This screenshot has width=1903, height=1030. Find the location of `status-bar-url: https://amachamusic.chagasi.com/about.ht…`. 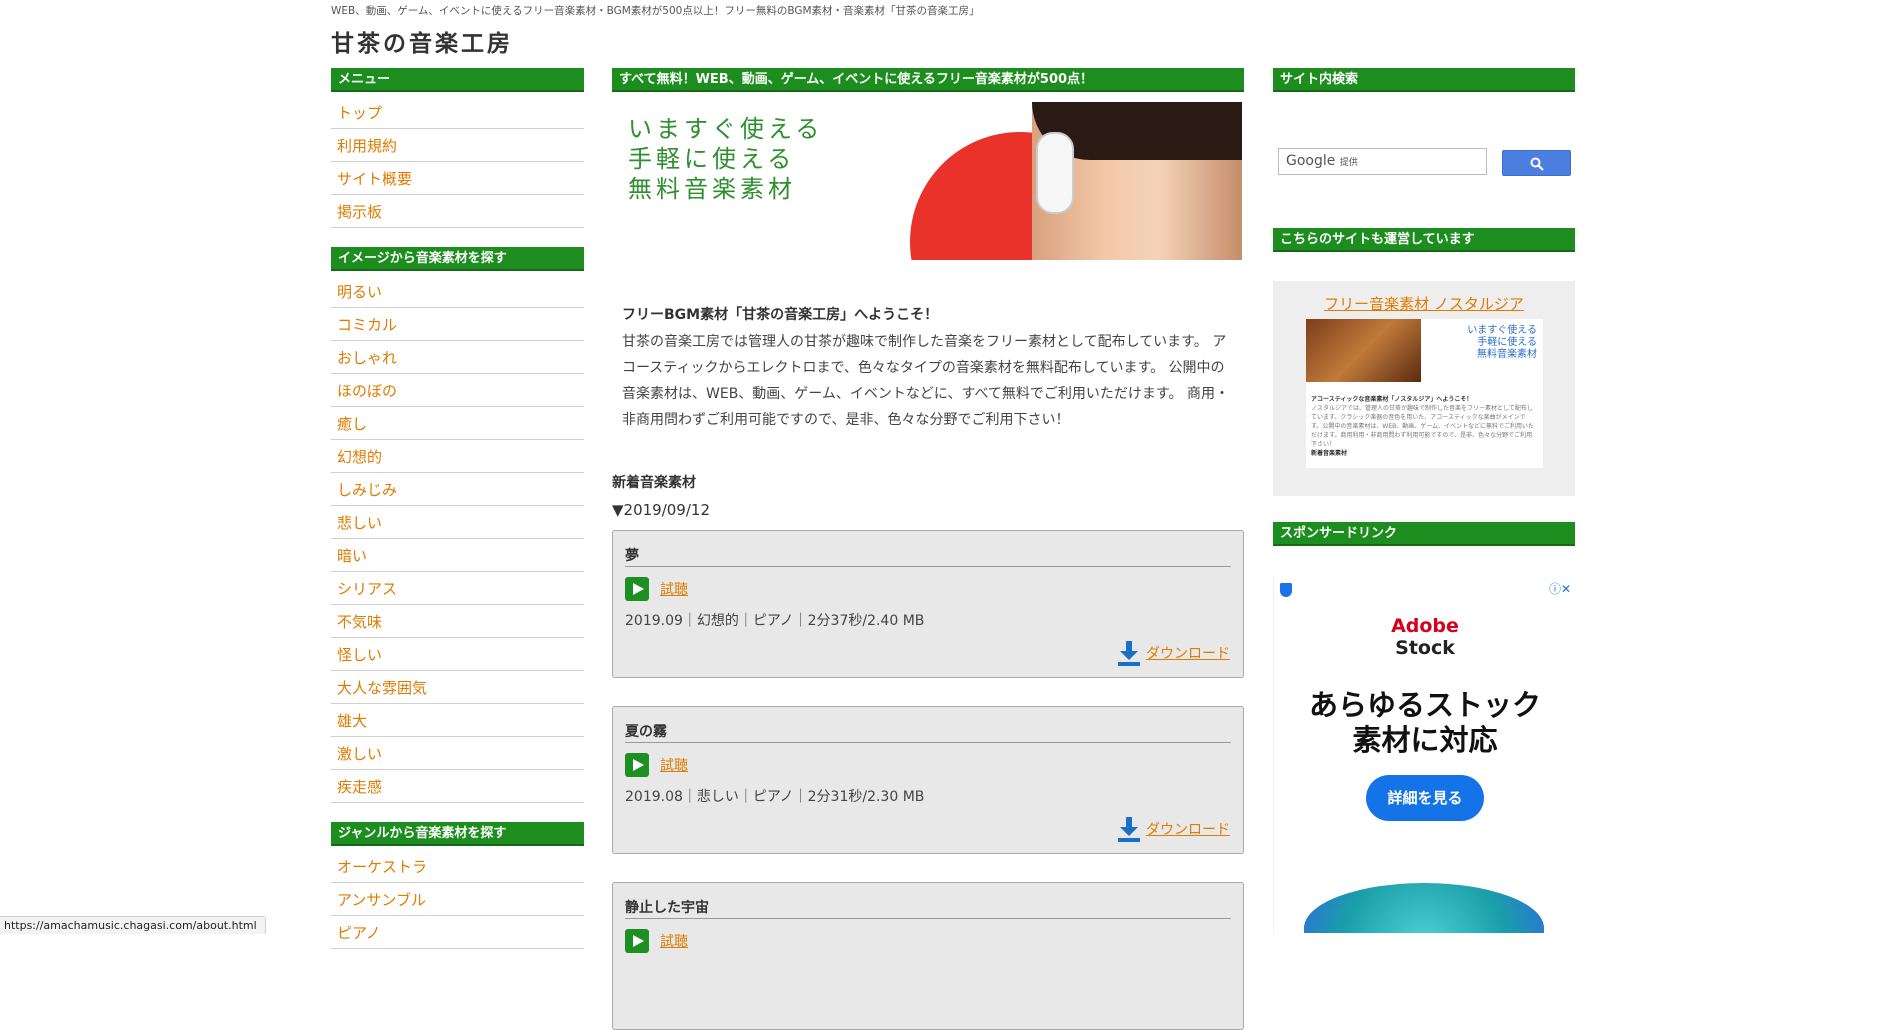

status-bar-url: https://amachamusic.chagasi.com/about.ht… is located at coordinates (133, 925).